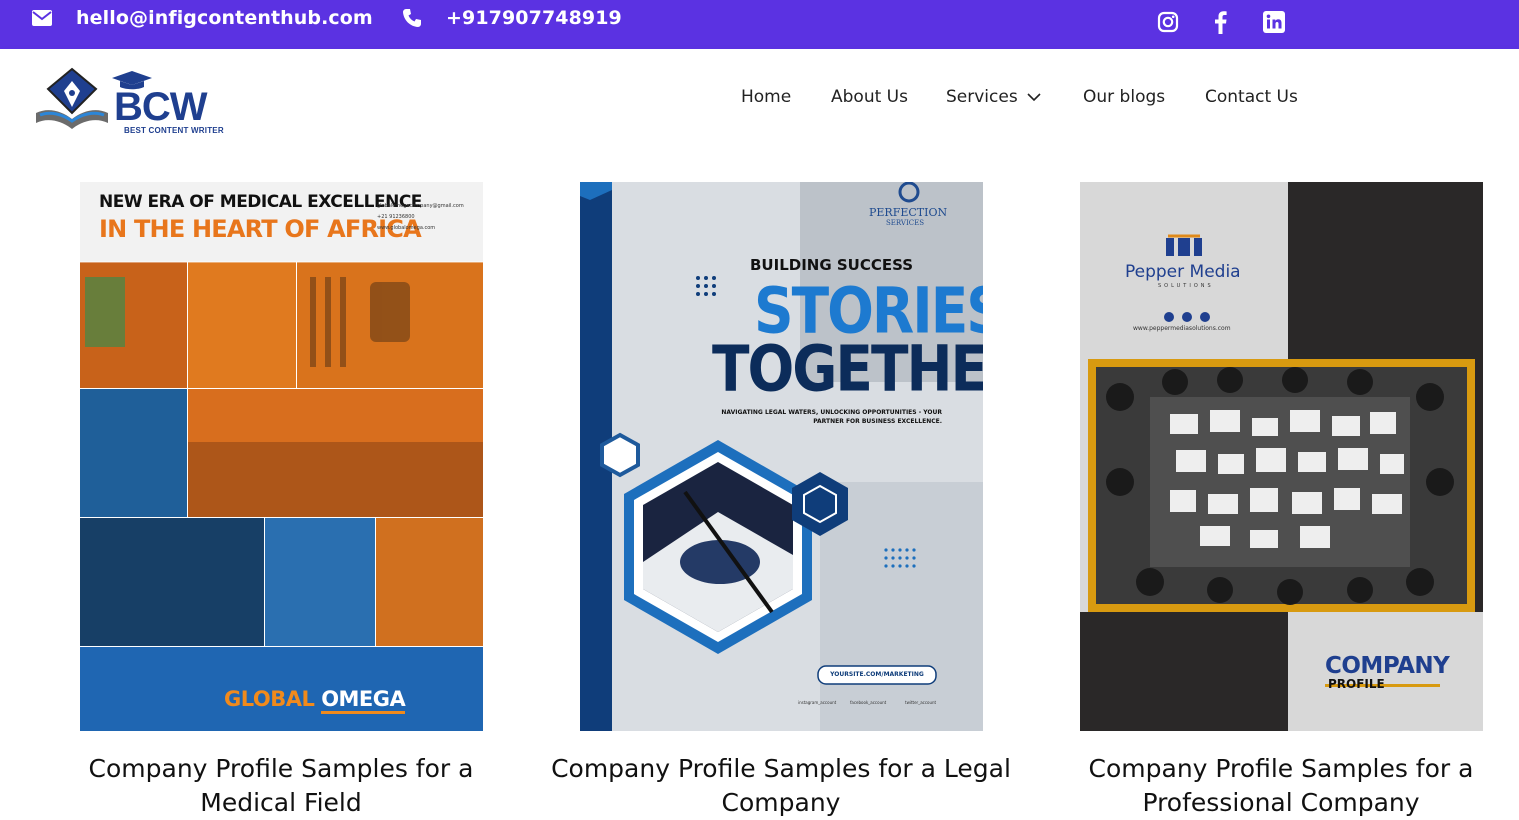 The height and width of the screenshot is (820, 1519). Describe the element at coordinates (1183, 272) in the screenshot. I see `poster-brand: Pepper Media` at that location.